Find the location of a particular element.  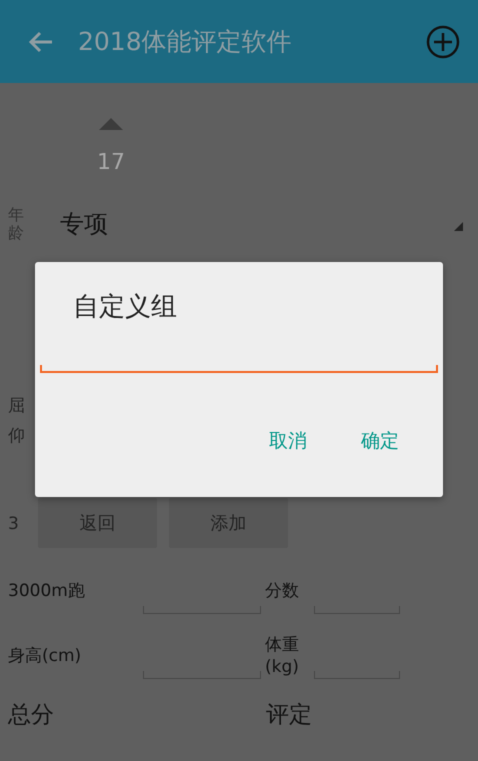

category-spinner: 专项 is located at coordinates (257, 224).